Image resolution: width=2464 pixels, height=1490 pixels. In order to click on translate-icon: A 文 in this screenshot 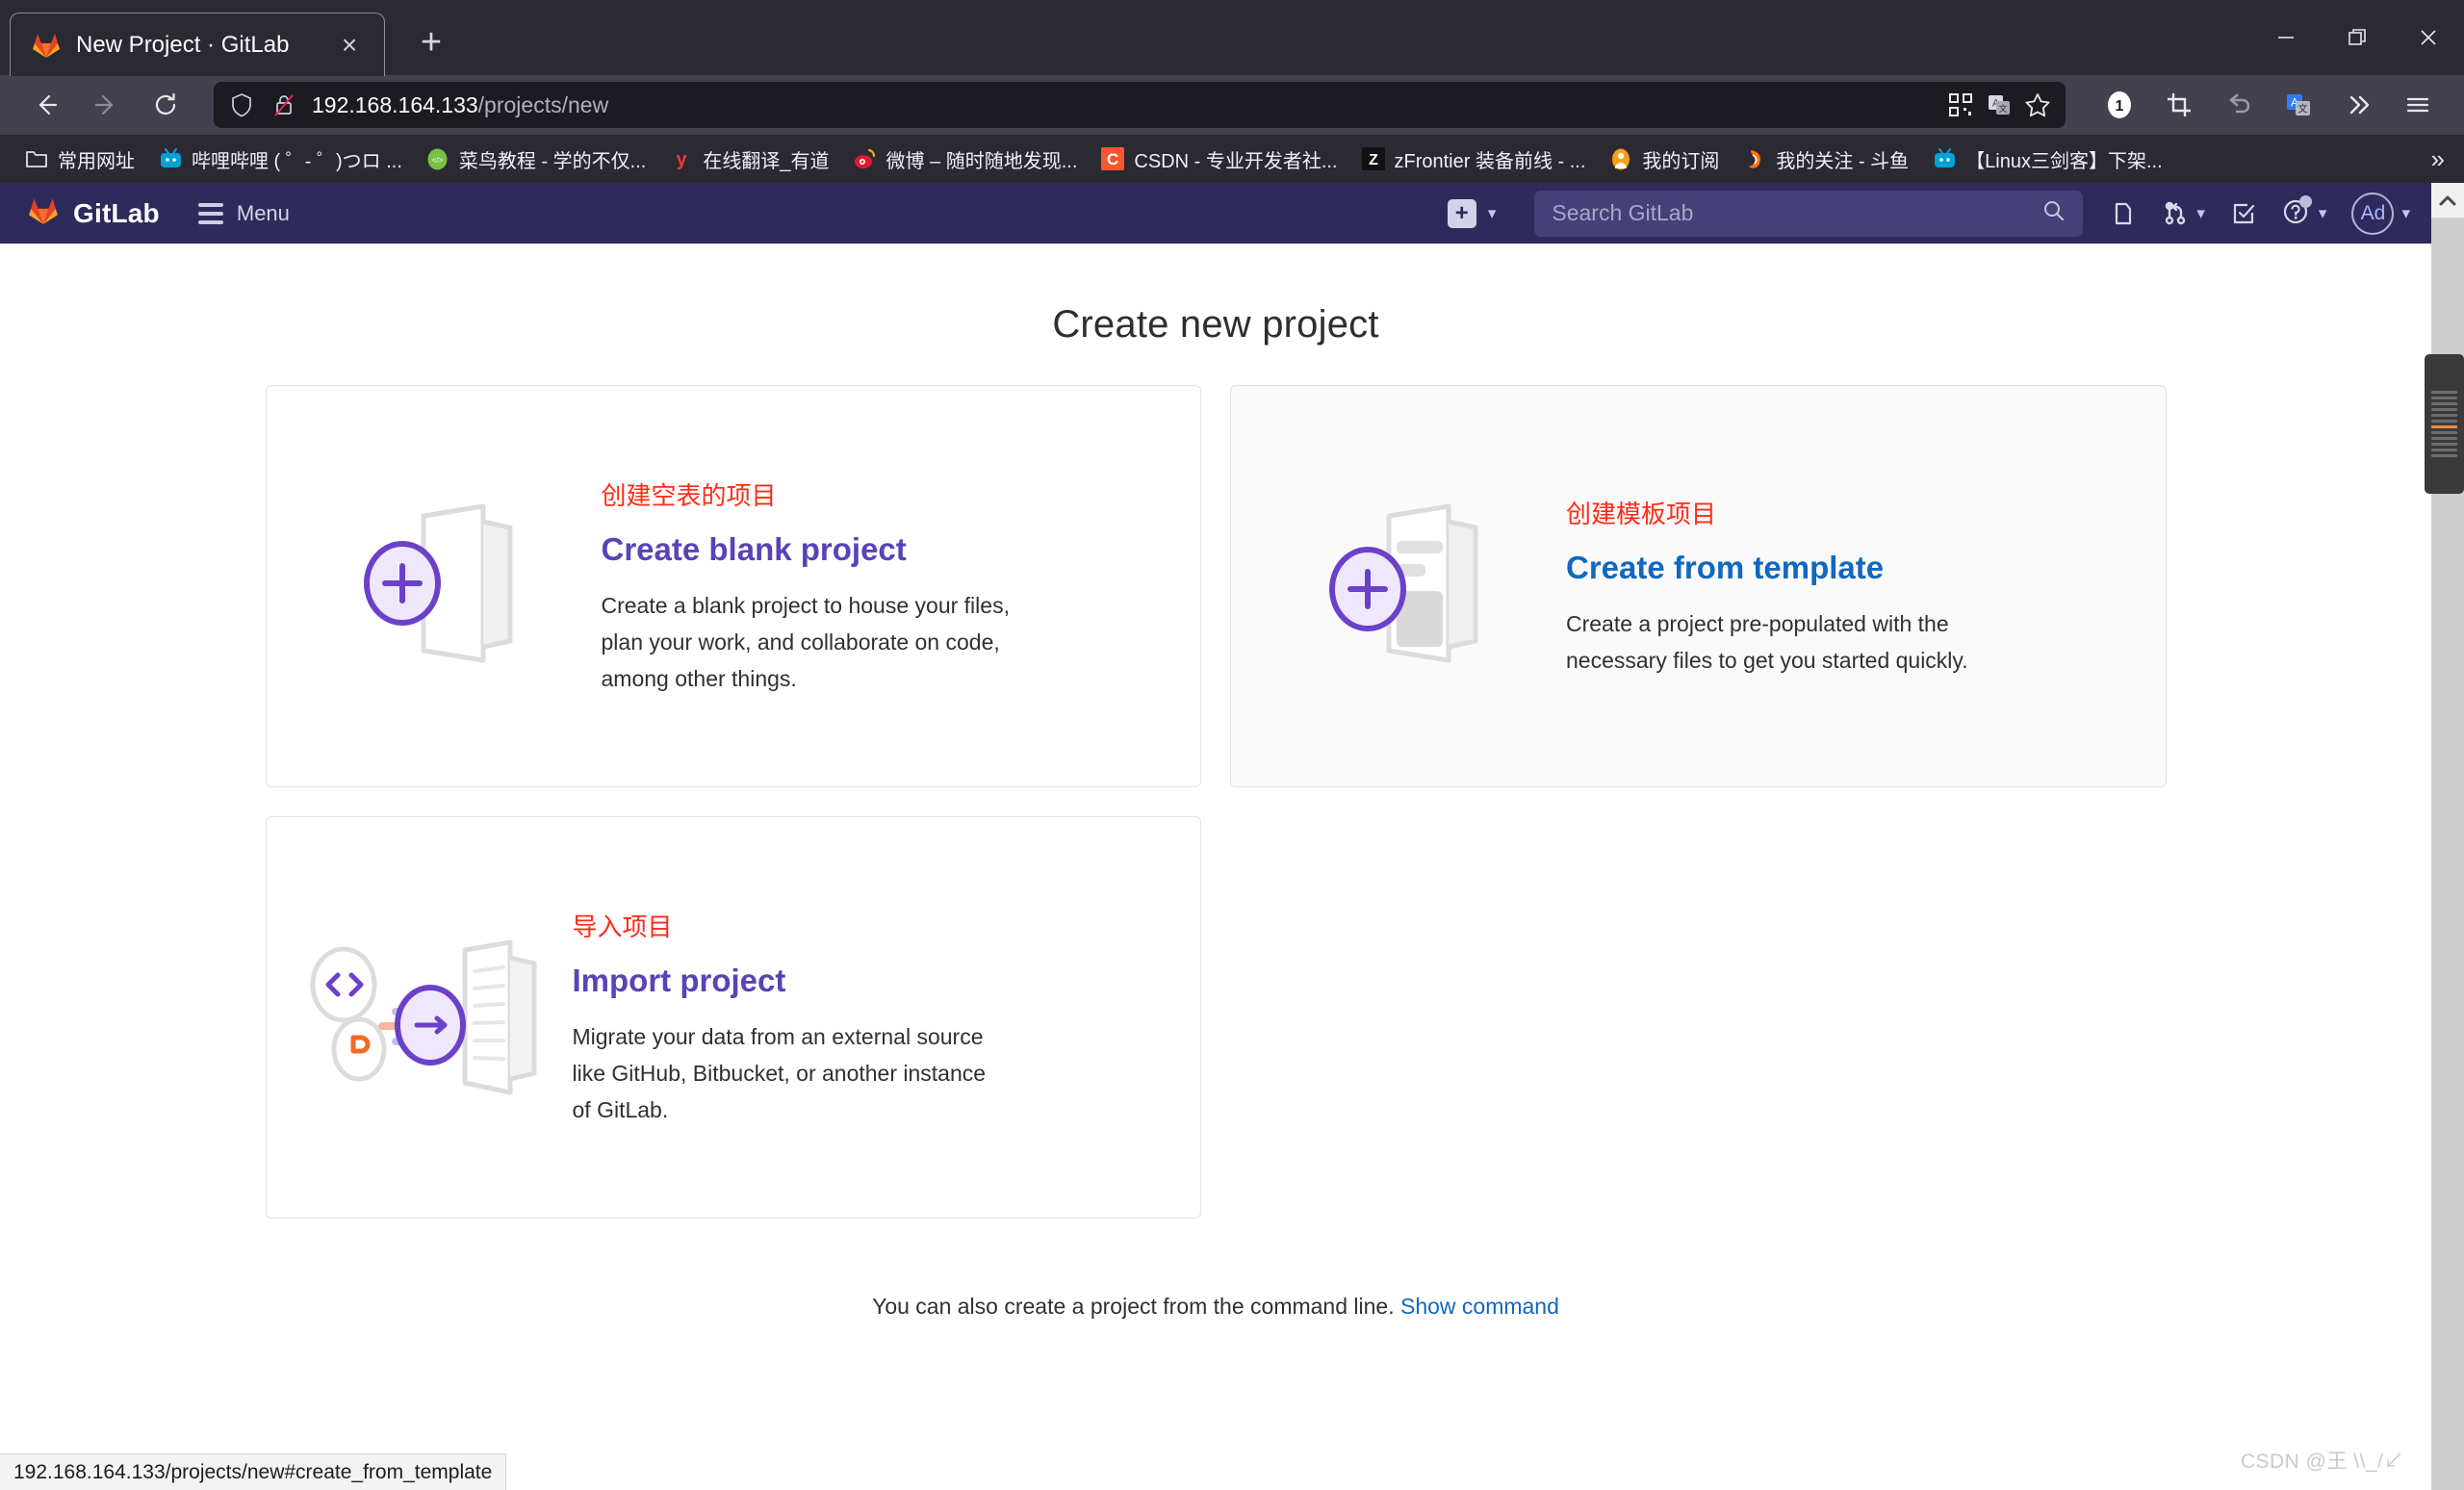, I will do `click(1999, 104)`.